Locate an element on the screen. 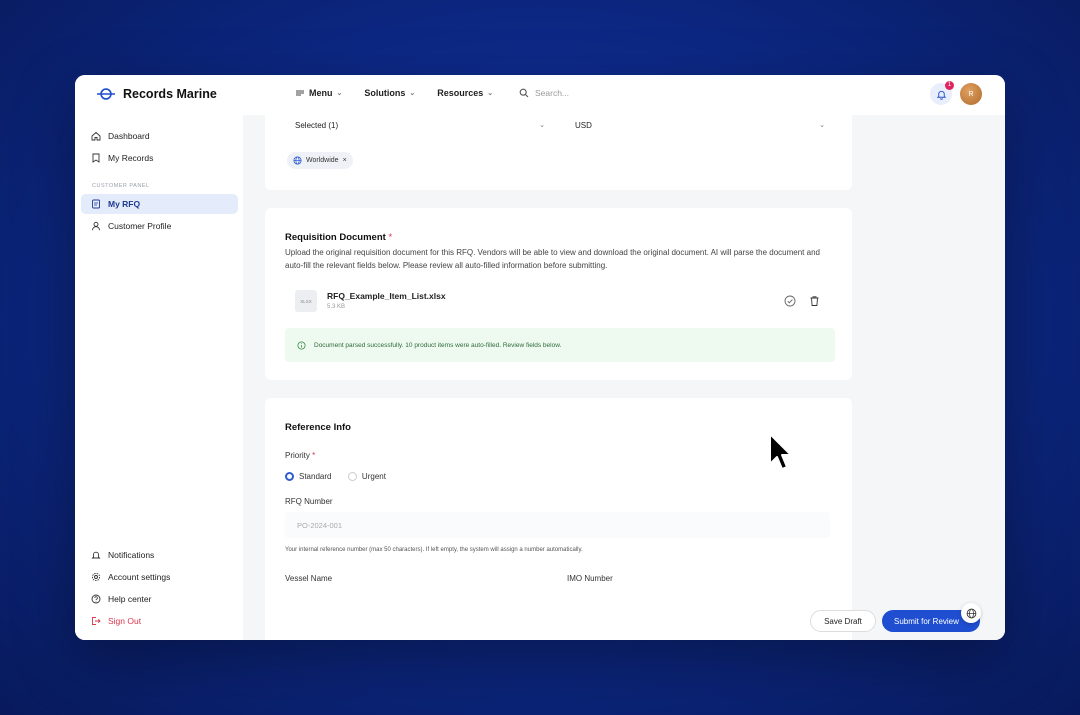 Image resolution: width=1080 pixels, height=715 pixels. trash-icon is located at coordinates (814, 301).